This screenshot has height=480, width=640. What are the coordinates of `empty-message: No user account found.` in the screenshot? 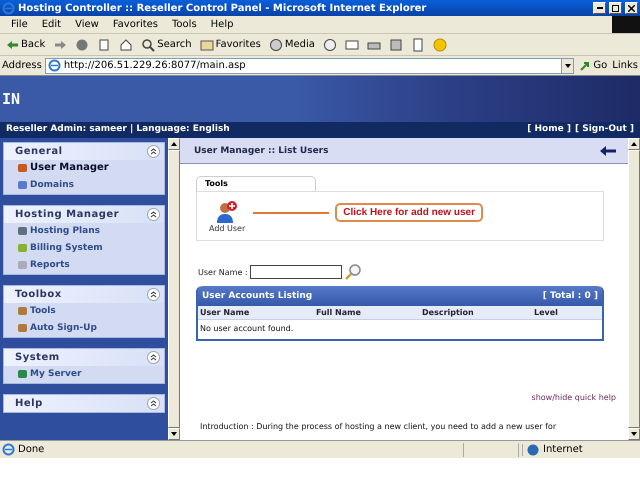 It's located at (246, 329).